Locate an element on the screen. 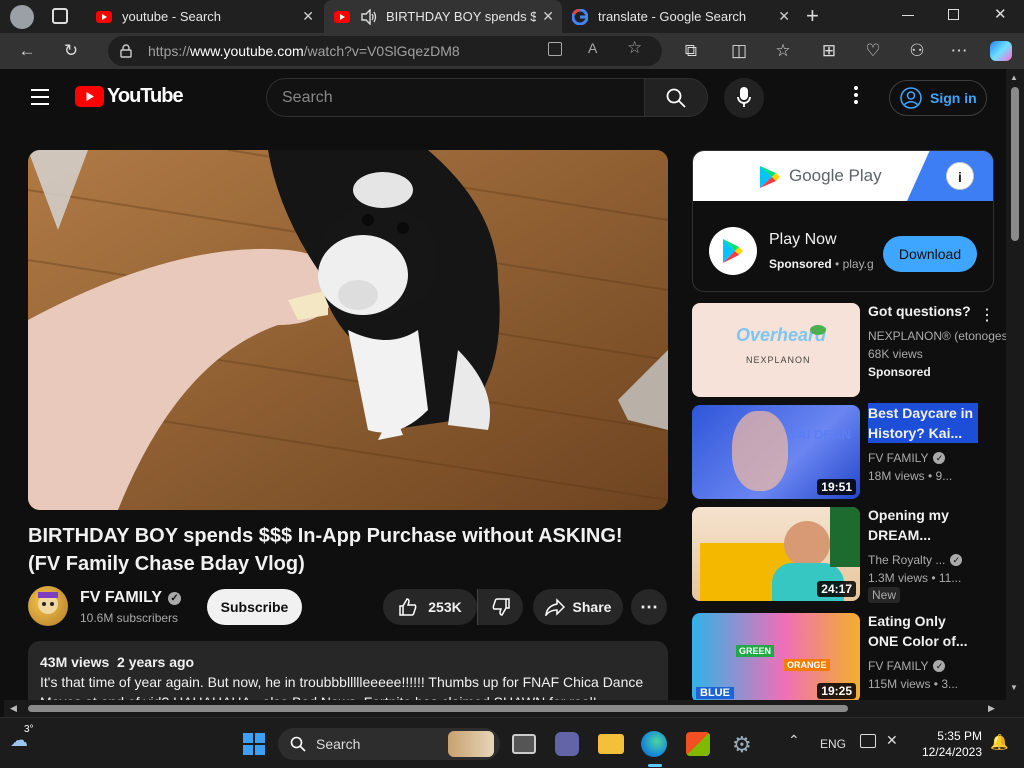 The width and height of the screenshot is (1024, 768). scroll-right-arrow: ▶ is located at coordinates (991, 708).